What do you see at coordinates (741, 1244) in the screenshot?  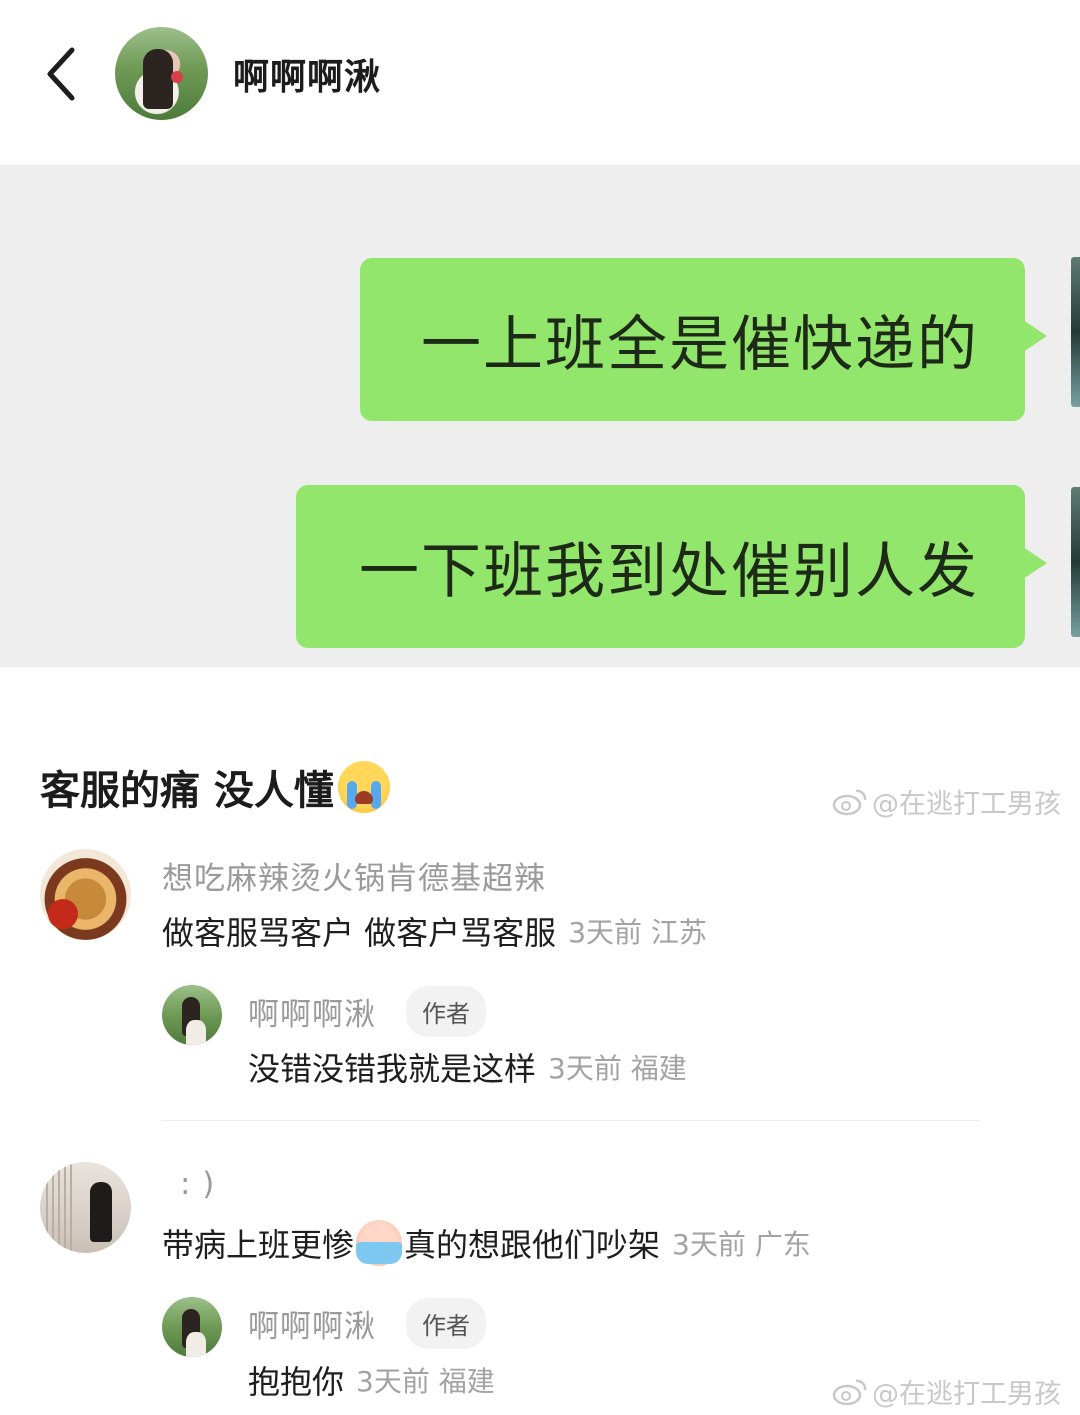 I see `comment-meta: 3天前 广东` at bounding box center [741, 1244].